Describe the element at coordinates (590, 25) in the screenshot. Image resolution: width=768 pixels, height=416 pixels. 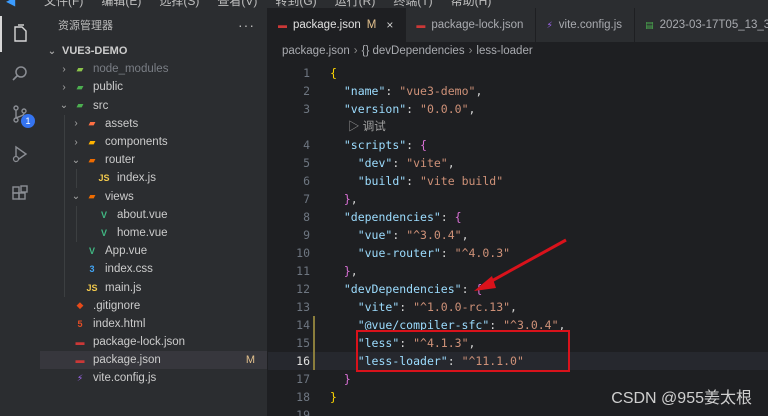
I see `tab-label: vite.config.js` at that location.